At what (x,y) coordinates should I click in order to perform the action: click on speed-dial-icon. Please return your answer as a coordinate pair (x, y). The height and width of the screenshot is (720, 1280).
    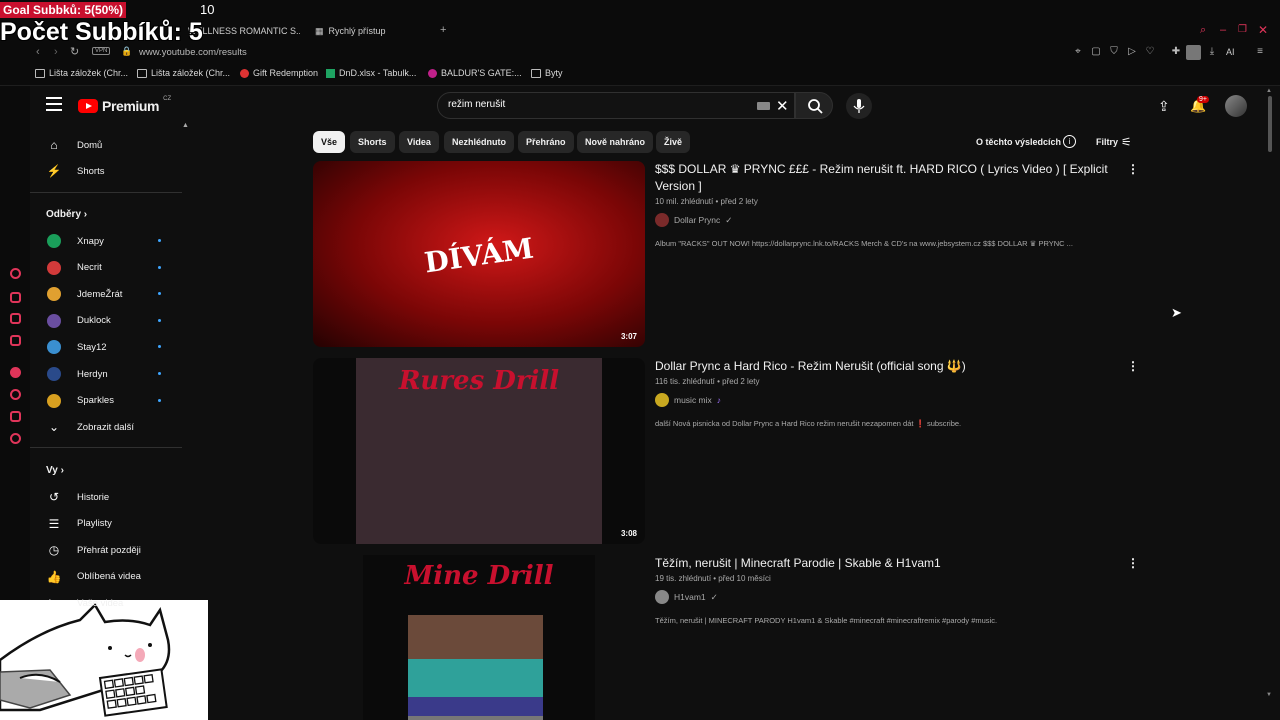
    Looking at the image, I should click on (15, 273).